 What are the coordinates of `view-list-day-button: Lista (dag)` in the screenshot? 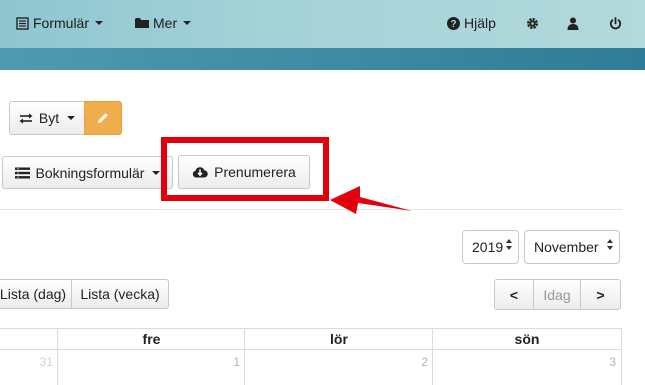 It's located at (36, 294).